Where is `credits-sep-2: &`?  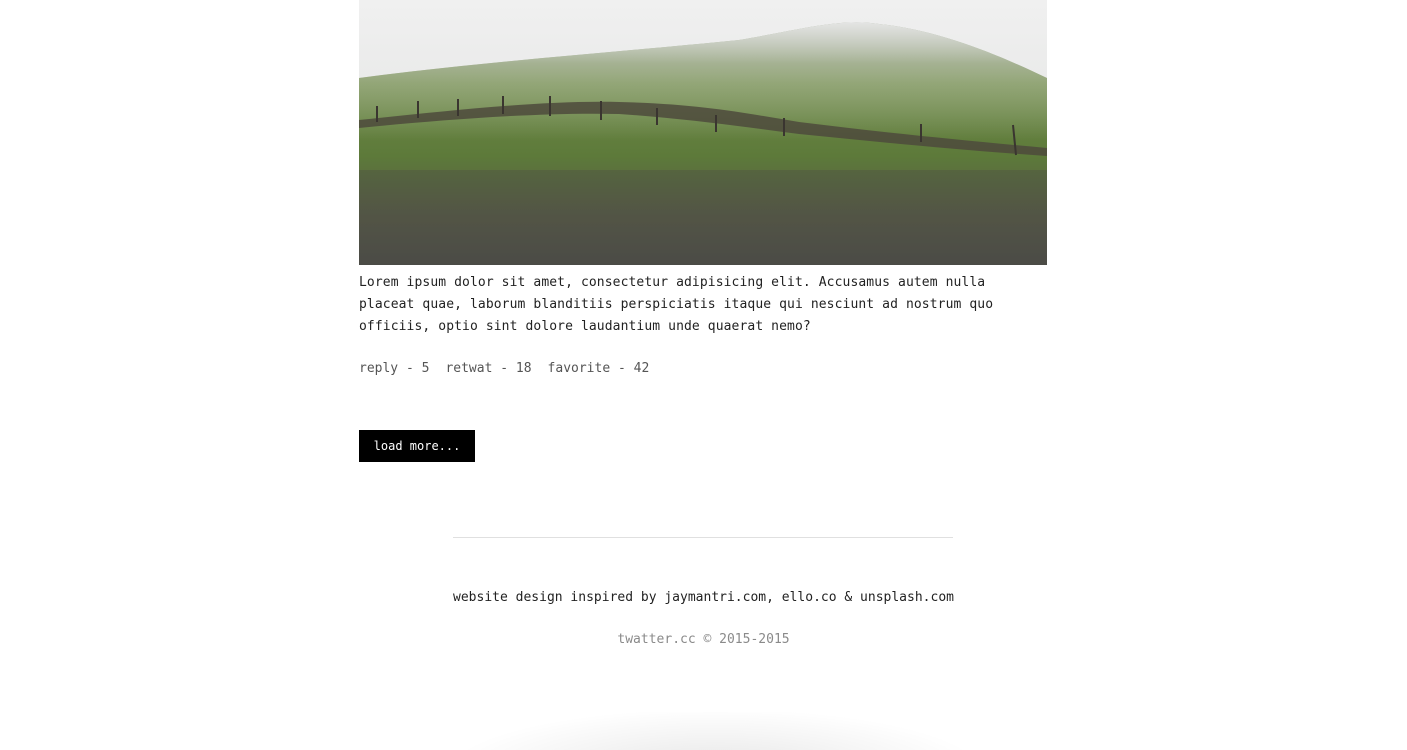
credits-sep-2: & is located at coordinates (848, 597).